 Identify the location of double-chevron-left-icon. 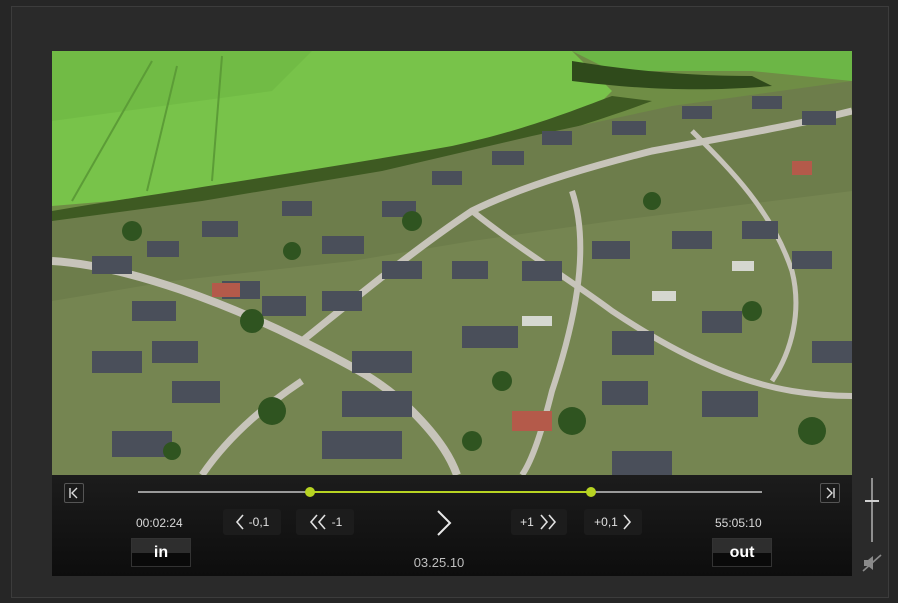
(317, 522).